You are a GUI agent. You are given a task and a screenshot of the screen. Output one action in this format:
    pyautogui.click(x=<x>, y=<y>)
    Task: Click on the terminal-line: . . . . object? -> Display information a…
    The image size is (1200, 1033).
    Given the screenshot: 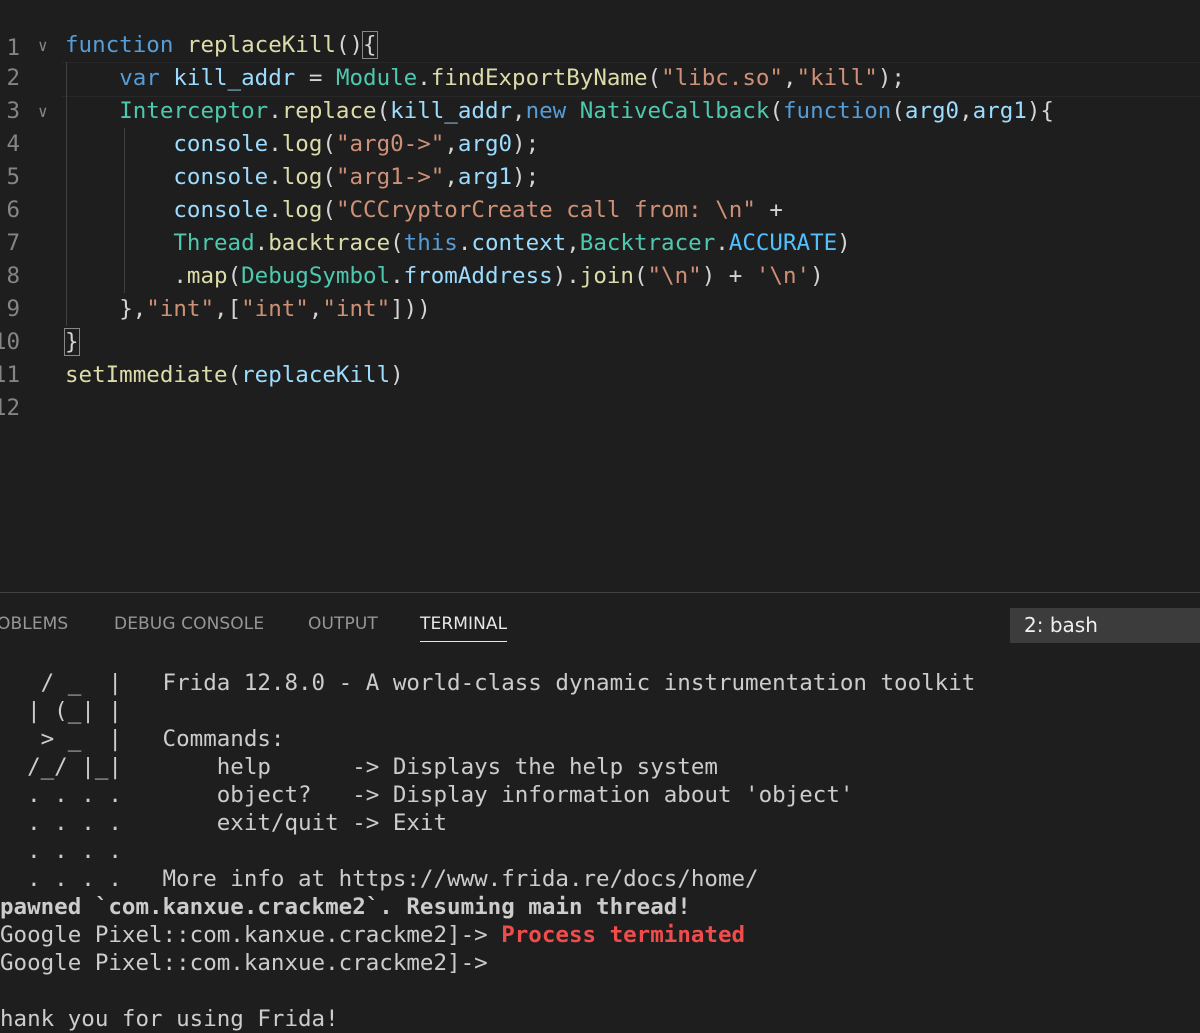 What is the action you would take?
    pyautogui.click(x=427, y=795)
    